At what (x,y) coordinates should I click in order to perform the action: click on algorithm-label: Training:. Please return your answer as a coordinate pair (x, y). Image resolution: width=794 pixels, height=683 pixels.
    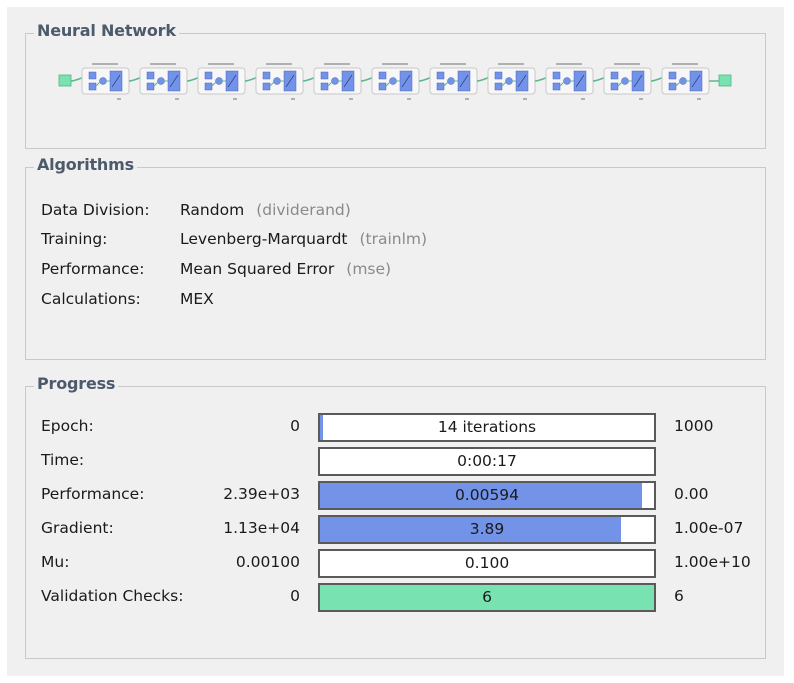
    Looking at the image, I should click on (74, 239).